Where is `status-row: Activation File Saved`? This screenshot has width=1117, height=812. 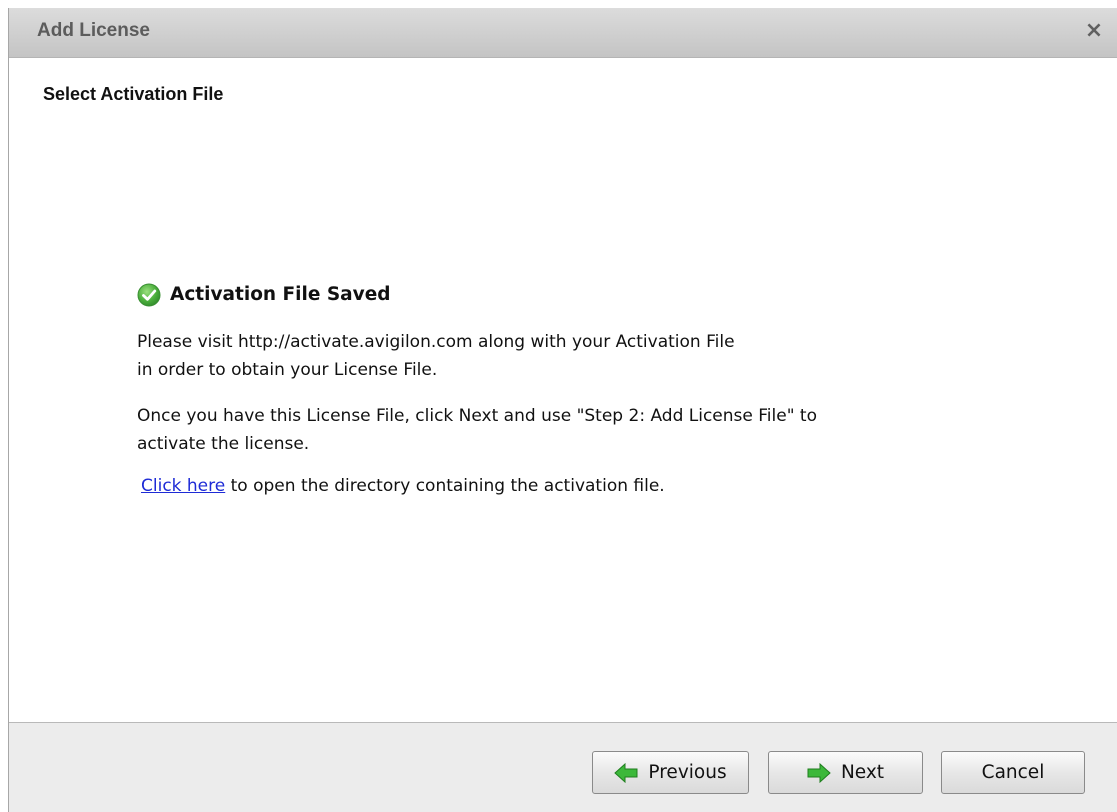 status-row: Activation File Saved is located at coordinates (587, 295).